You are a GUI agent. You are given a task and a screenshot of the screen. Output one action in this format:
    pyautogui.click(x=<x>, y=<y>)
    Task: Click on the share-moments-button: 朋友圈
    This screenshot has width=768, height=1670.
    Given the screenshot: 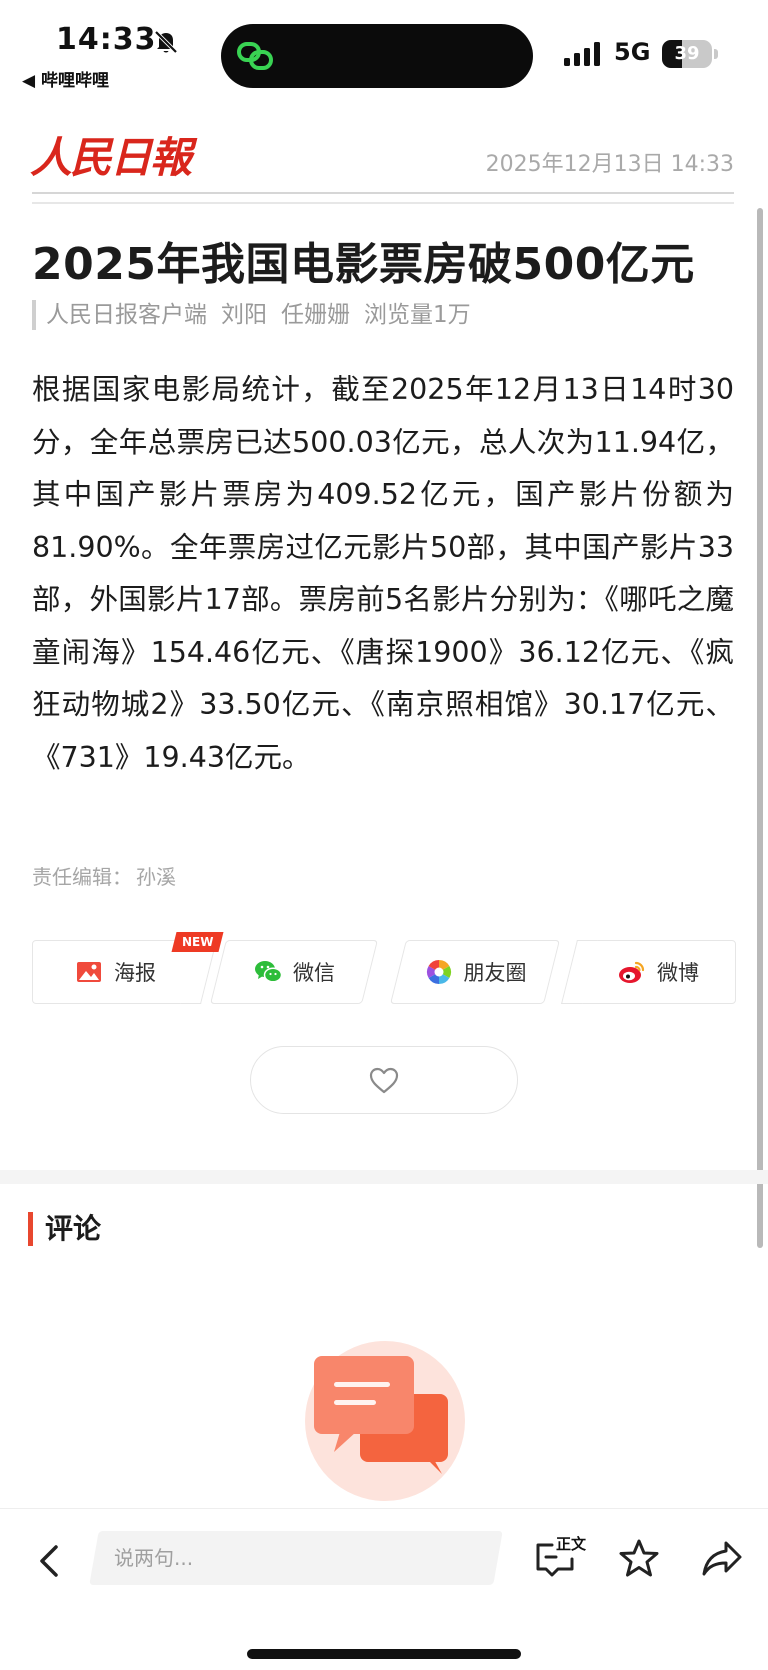 What is the action you would take?
    pyautogui.click(x=475, y=972)
    